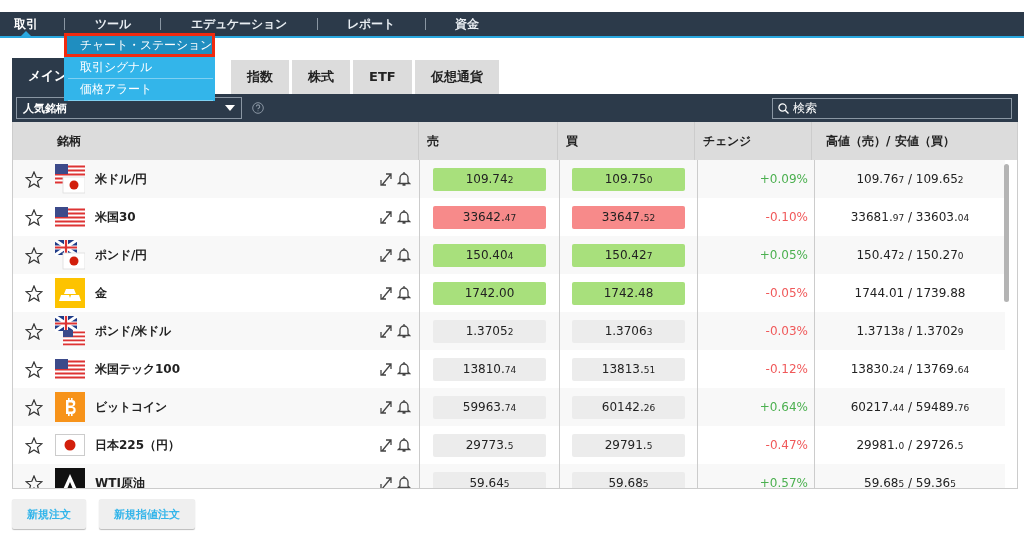  Describe the element at coordinates (786, 293) in the screenshot. I see `change-percent: -0.05%` at that location.